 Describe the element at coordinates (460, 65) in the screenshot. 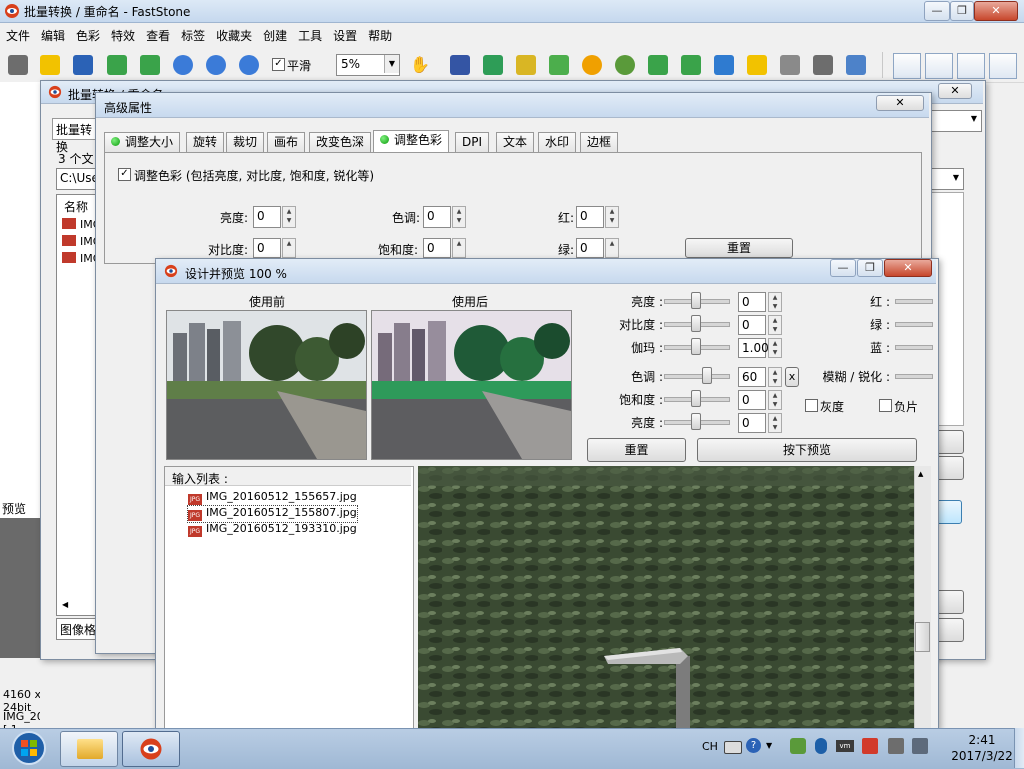

I see `select-icon` at that location.